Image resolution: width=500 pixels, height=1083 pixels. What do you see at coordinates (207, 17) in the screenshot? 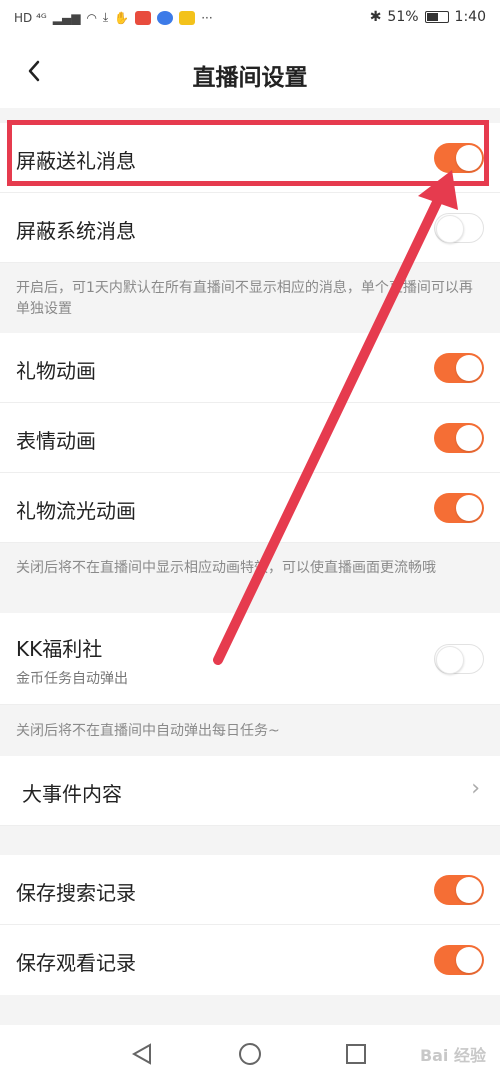
I see `more-icon: ···` at bounding box center [207, 17].